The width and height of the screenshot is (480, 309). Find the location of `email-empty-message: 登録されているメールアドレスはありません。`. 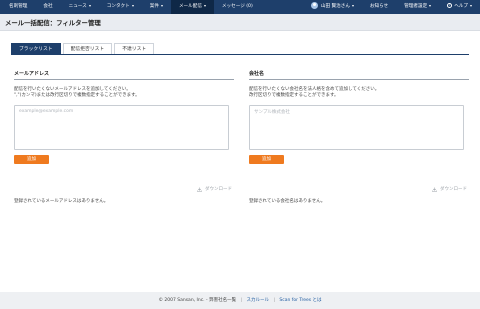

email-empty-message: 登録されているメールアドレスはありません。 is located at coordinates (61, 201).